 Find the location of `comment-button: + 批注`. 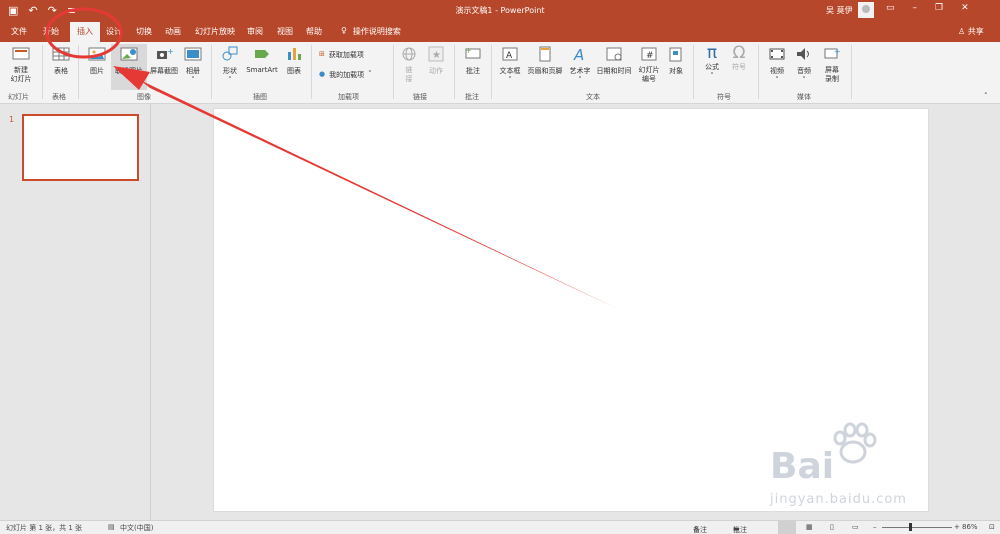

comment-button: + 批注 is located at coordinates (473, 61).